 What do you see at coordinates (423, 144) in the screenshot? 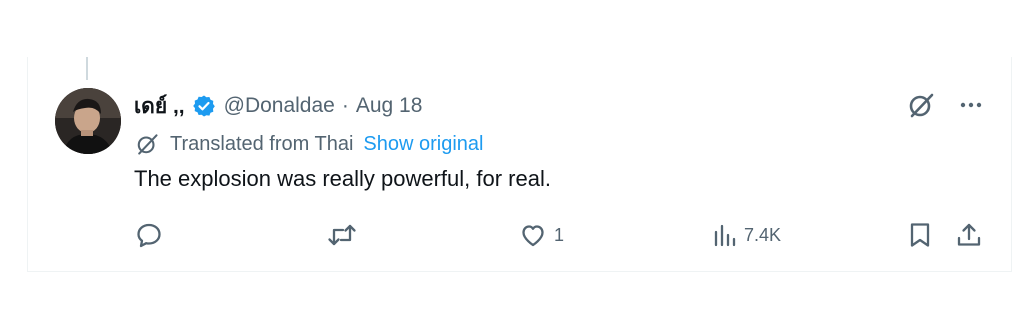
I see `show-original-link: Show original` at bounding box center [423, 144].